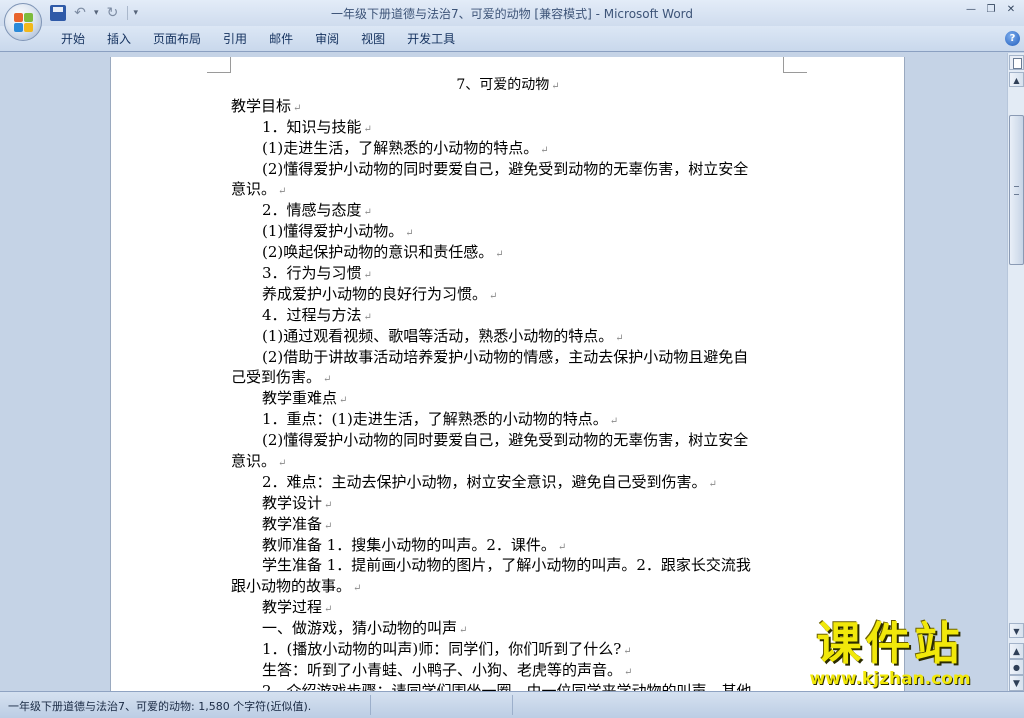 The height and width of the screenshot is (718, 1024). I want to click on paragraph-line: (2)唤起保护动物的意识和责任感。 ↵, so click(383, 252).